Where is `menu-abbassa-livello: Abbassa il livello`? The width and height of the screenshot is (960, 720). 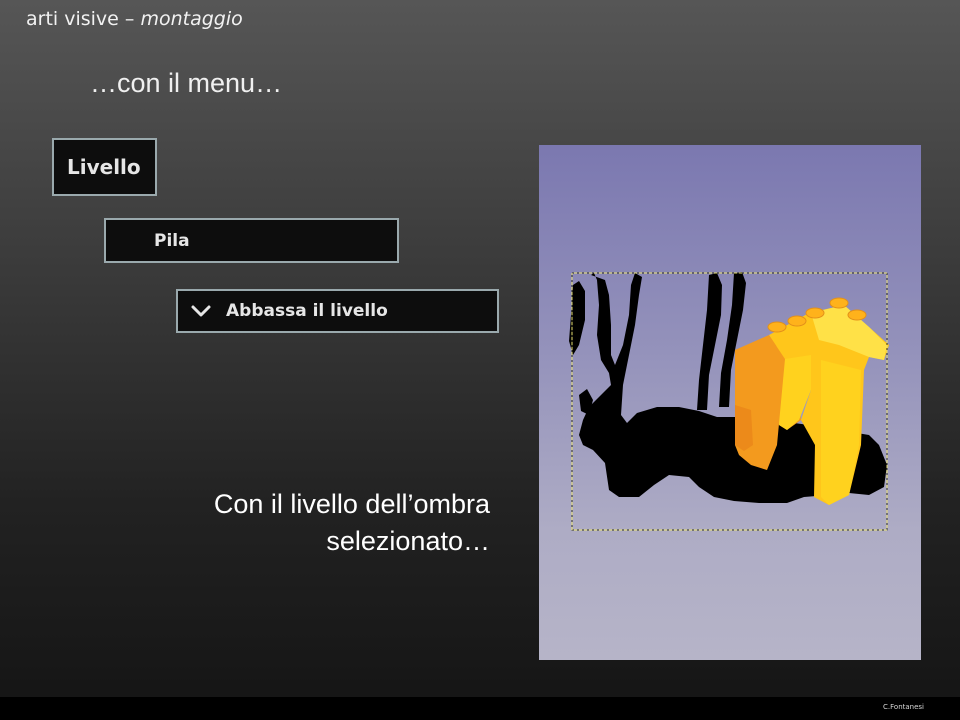
menu-abbassa-livello: Abbassa il livello is located at coordinates (337, 311).